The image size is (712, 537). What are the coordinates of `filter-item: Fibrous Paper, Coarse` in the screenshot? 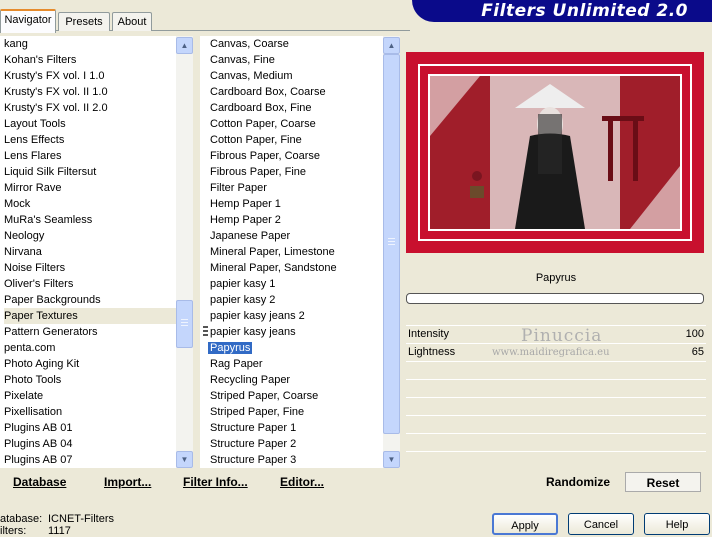 It's located at (291, 156).